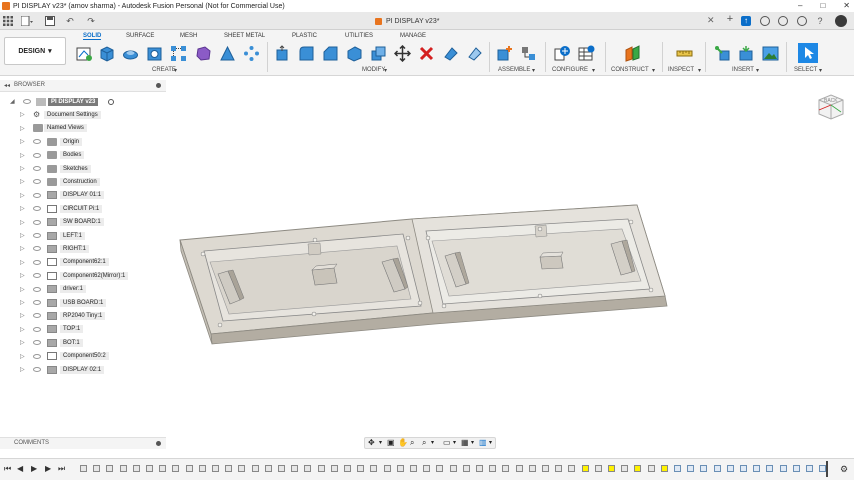  What do you see at coordinates (822, 6) in the screenshot?
I see `maximize-button: □` at bounding box center [822, 6].